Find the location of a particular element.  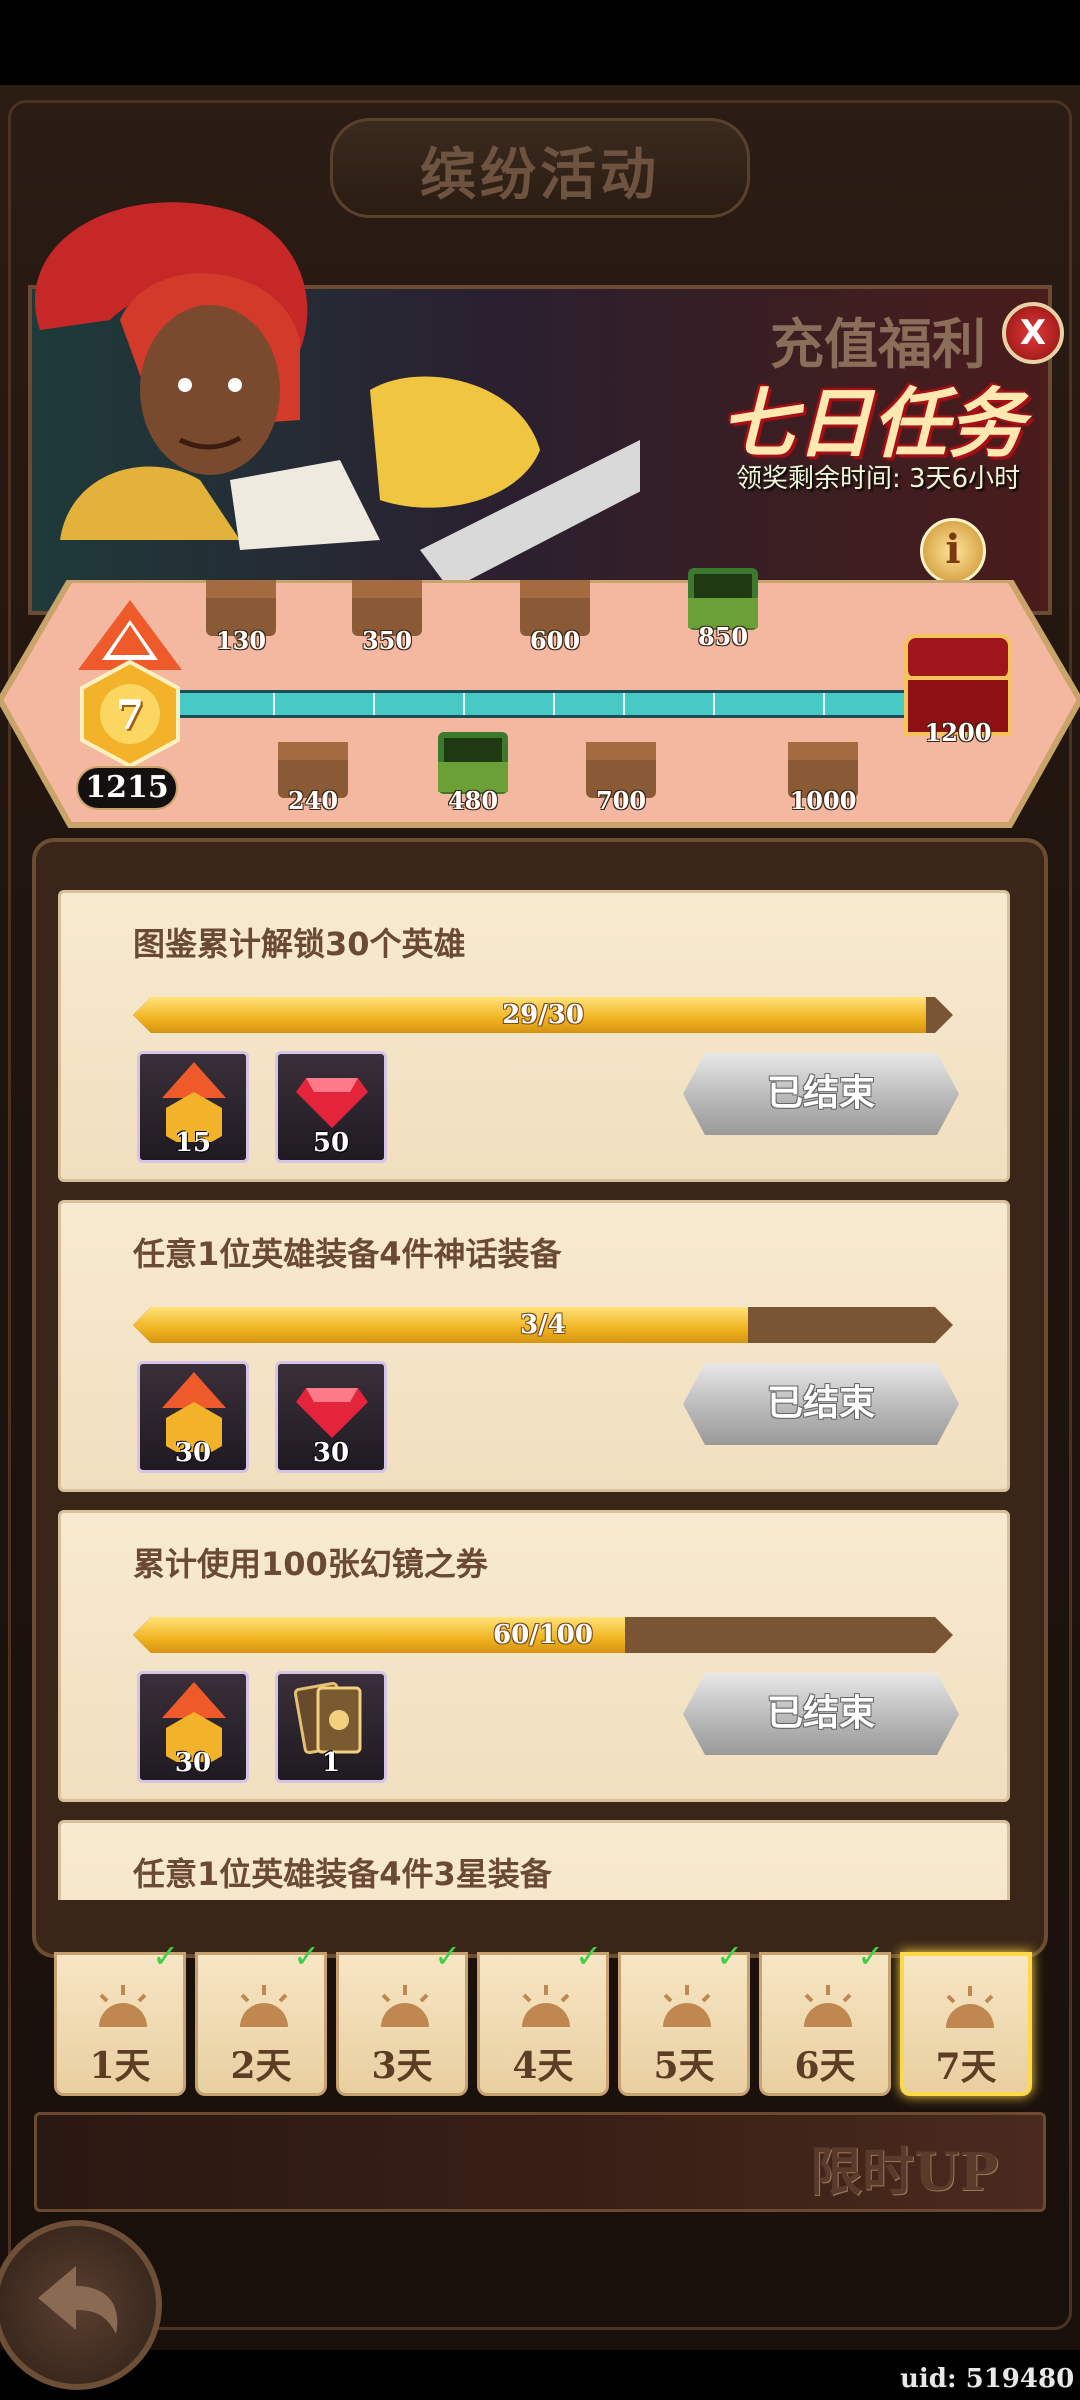

reward-item: 15 is located at coordinates (193, 1107).